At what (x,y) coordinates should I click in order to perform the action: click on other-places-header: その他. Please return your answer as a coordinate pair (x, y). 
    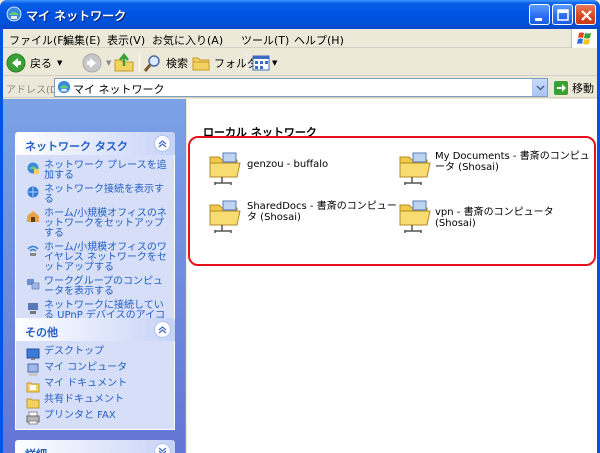
    Looking at the image, I should click on (95, 329).